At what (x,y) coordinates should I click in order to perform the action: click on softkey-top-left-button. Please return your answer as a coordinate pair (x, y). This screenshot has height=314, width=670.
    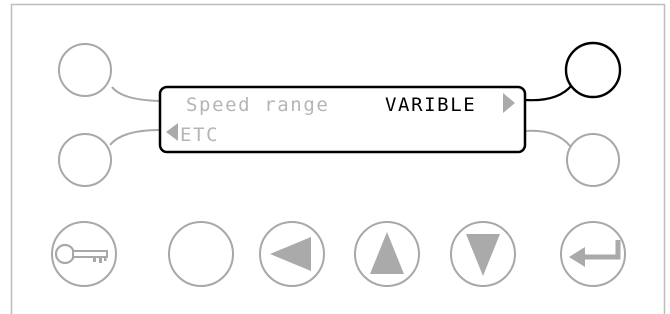
    Looking at the image, I should click on (85, 70).